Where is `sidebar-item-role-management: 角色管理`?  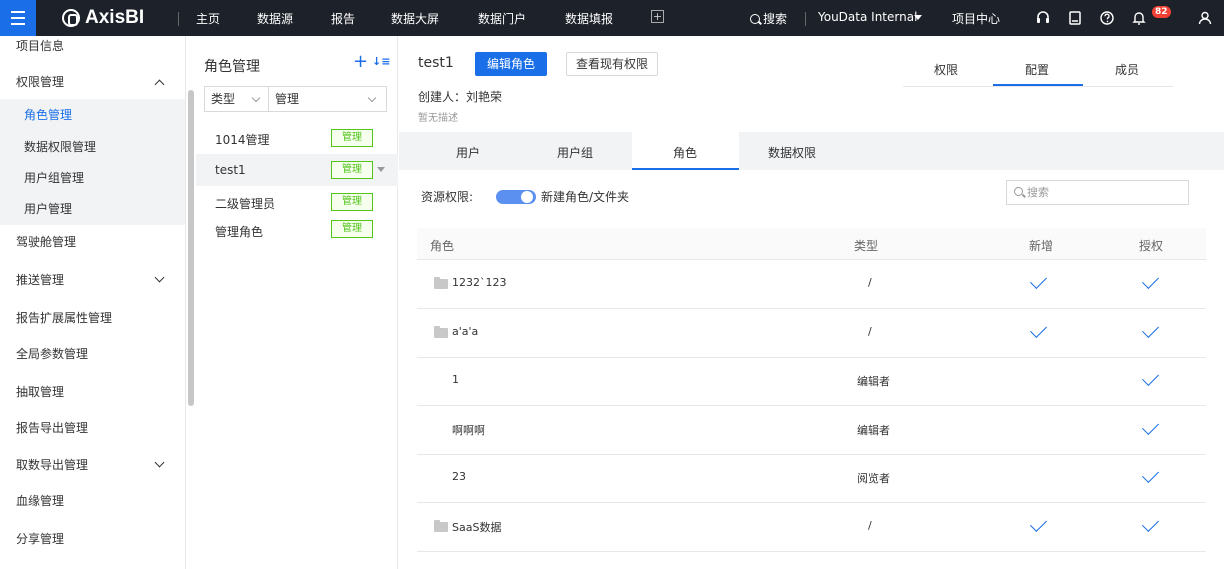
sidebar-item-role-management: 角色管理 is located at coordinates (92, 115).